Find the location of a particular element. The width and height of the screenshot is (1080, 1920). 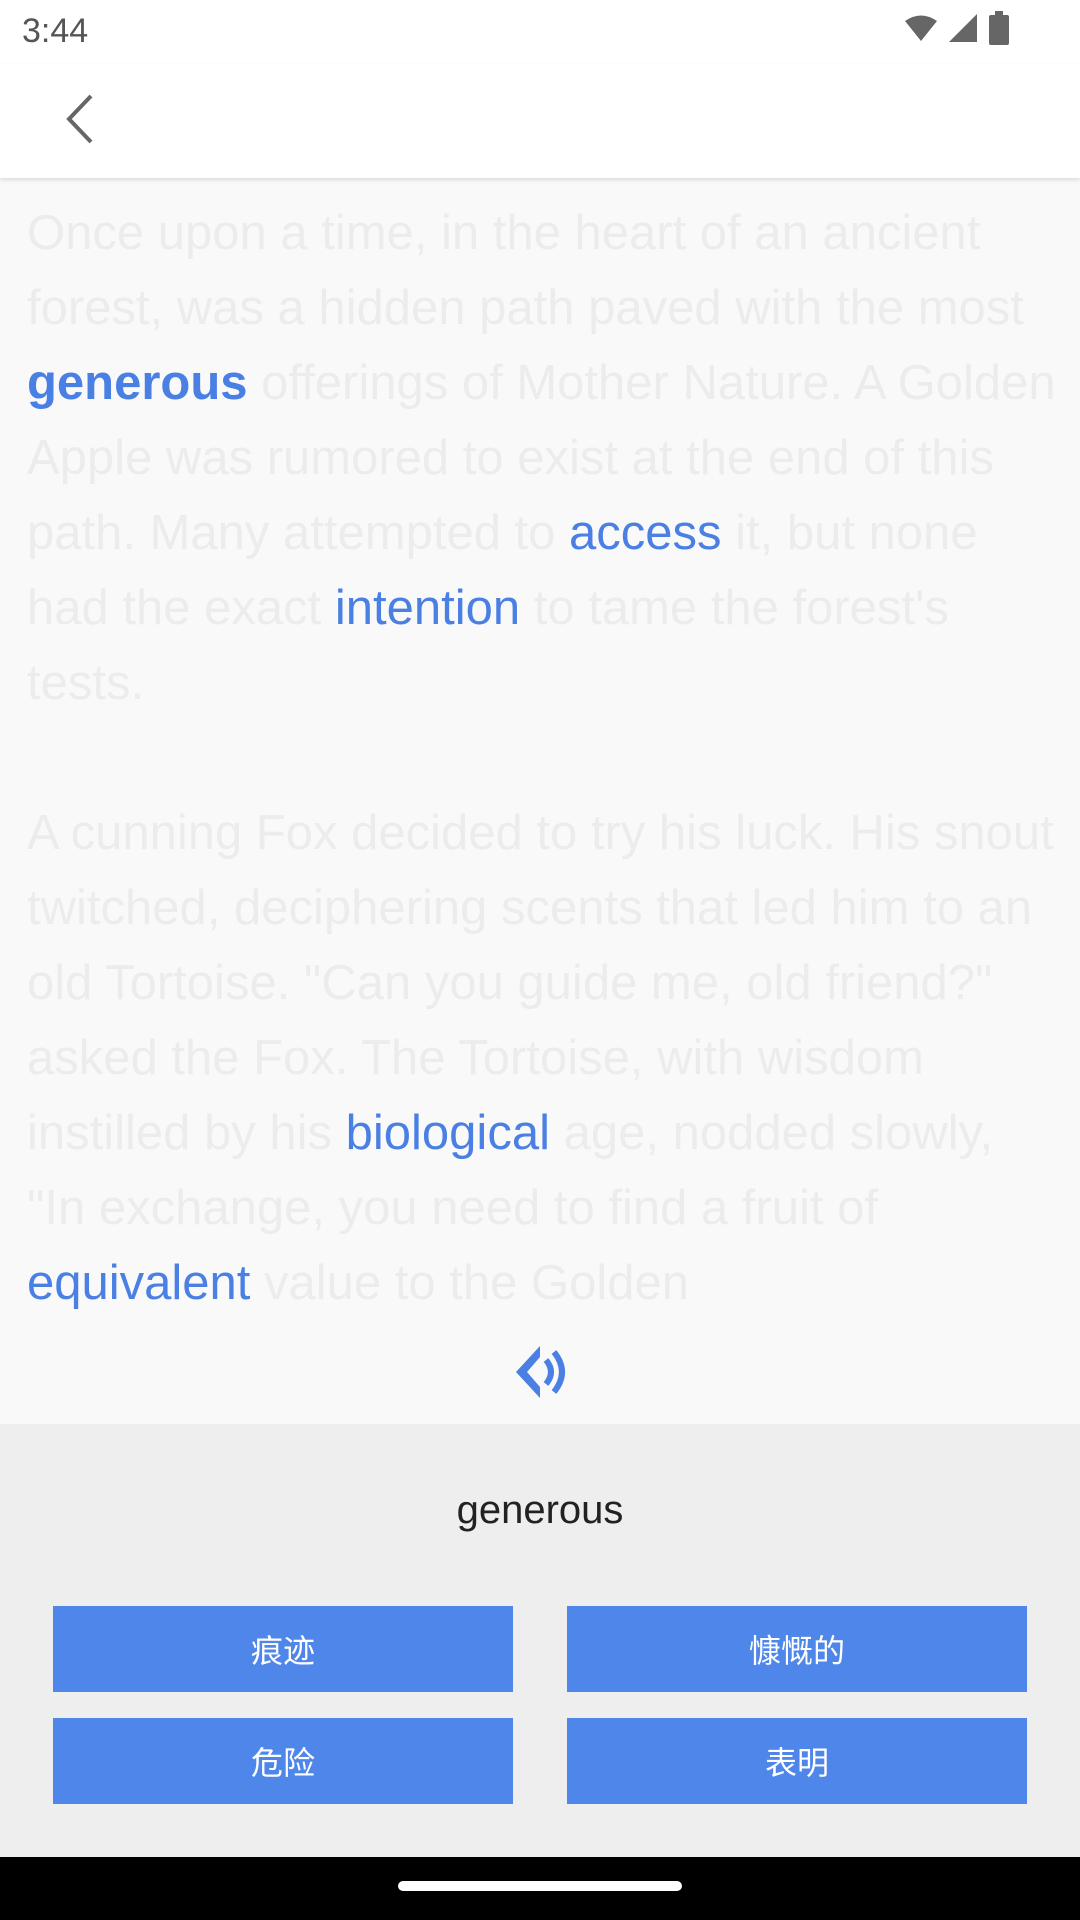

battery-icon is located at coordinates (999, 30).